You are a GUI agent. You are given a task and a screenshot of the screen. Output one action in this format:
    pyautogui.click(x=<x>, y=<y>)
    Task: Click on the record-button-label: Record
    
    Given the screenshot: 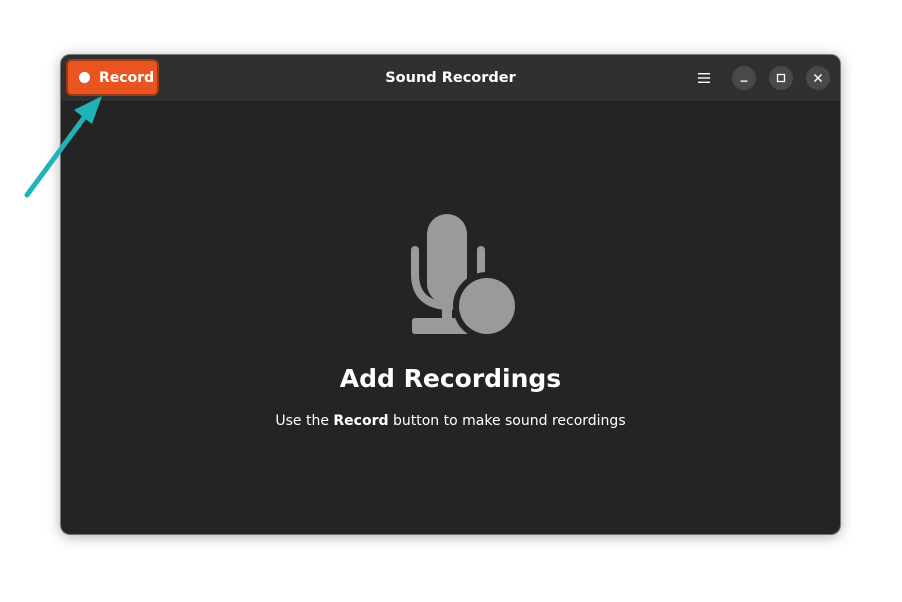 What is the action you would take?
    pyautogui.click(x=127, y=77)
    